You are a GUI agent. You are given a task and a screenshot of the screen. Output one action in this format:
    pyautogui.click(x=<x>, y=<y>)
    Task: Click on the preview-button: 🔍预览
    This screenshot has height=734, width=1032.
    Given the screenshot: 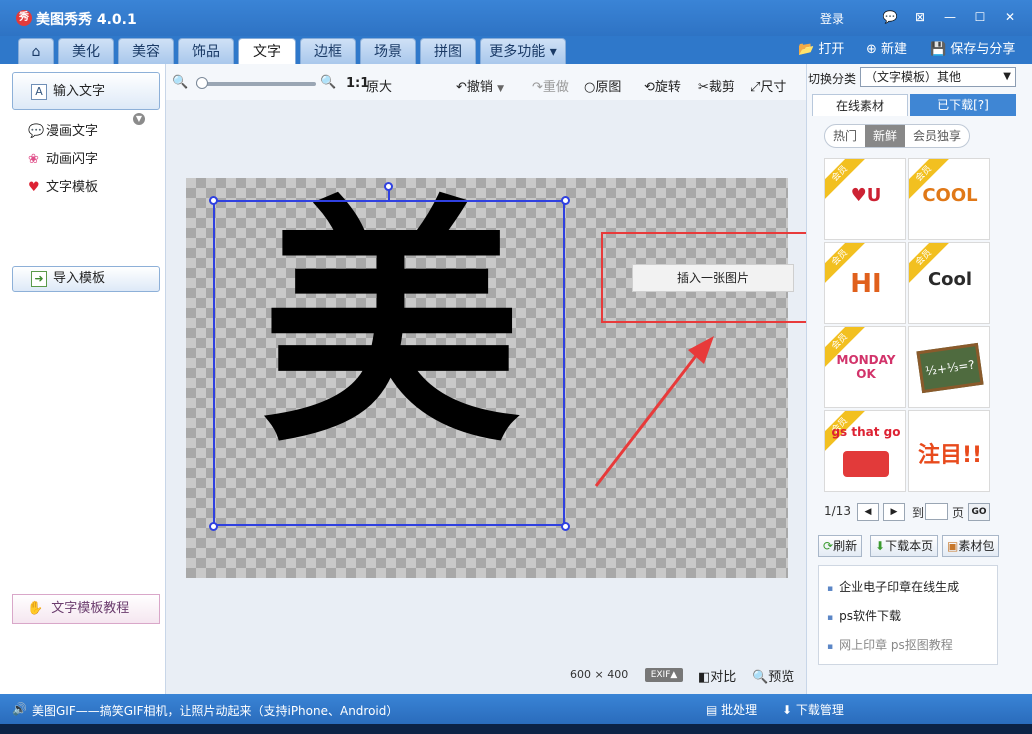 What is the action you would take?
    pyautogui.click(x=773, y=675)
    